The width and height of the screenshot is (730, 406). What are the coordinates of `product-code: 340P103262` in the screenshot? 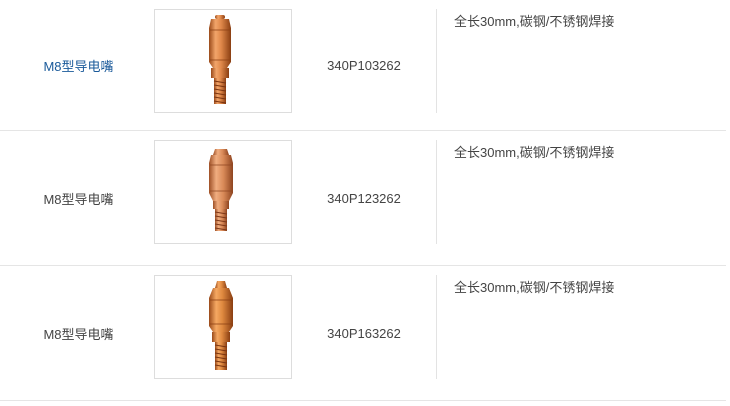 It's located at (364, 65).